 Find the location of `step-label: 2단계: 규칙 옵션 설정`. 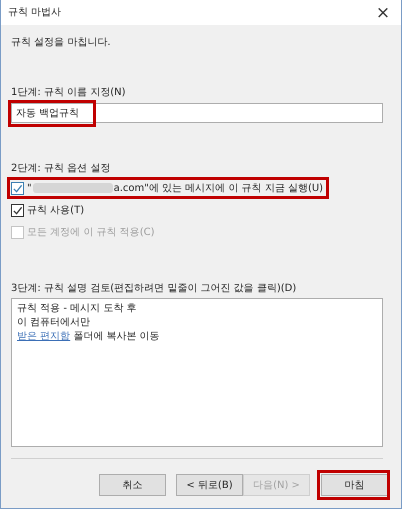

step-label: 2단계: 규칙 옵션 설정 is located at coordinates (61, 168).